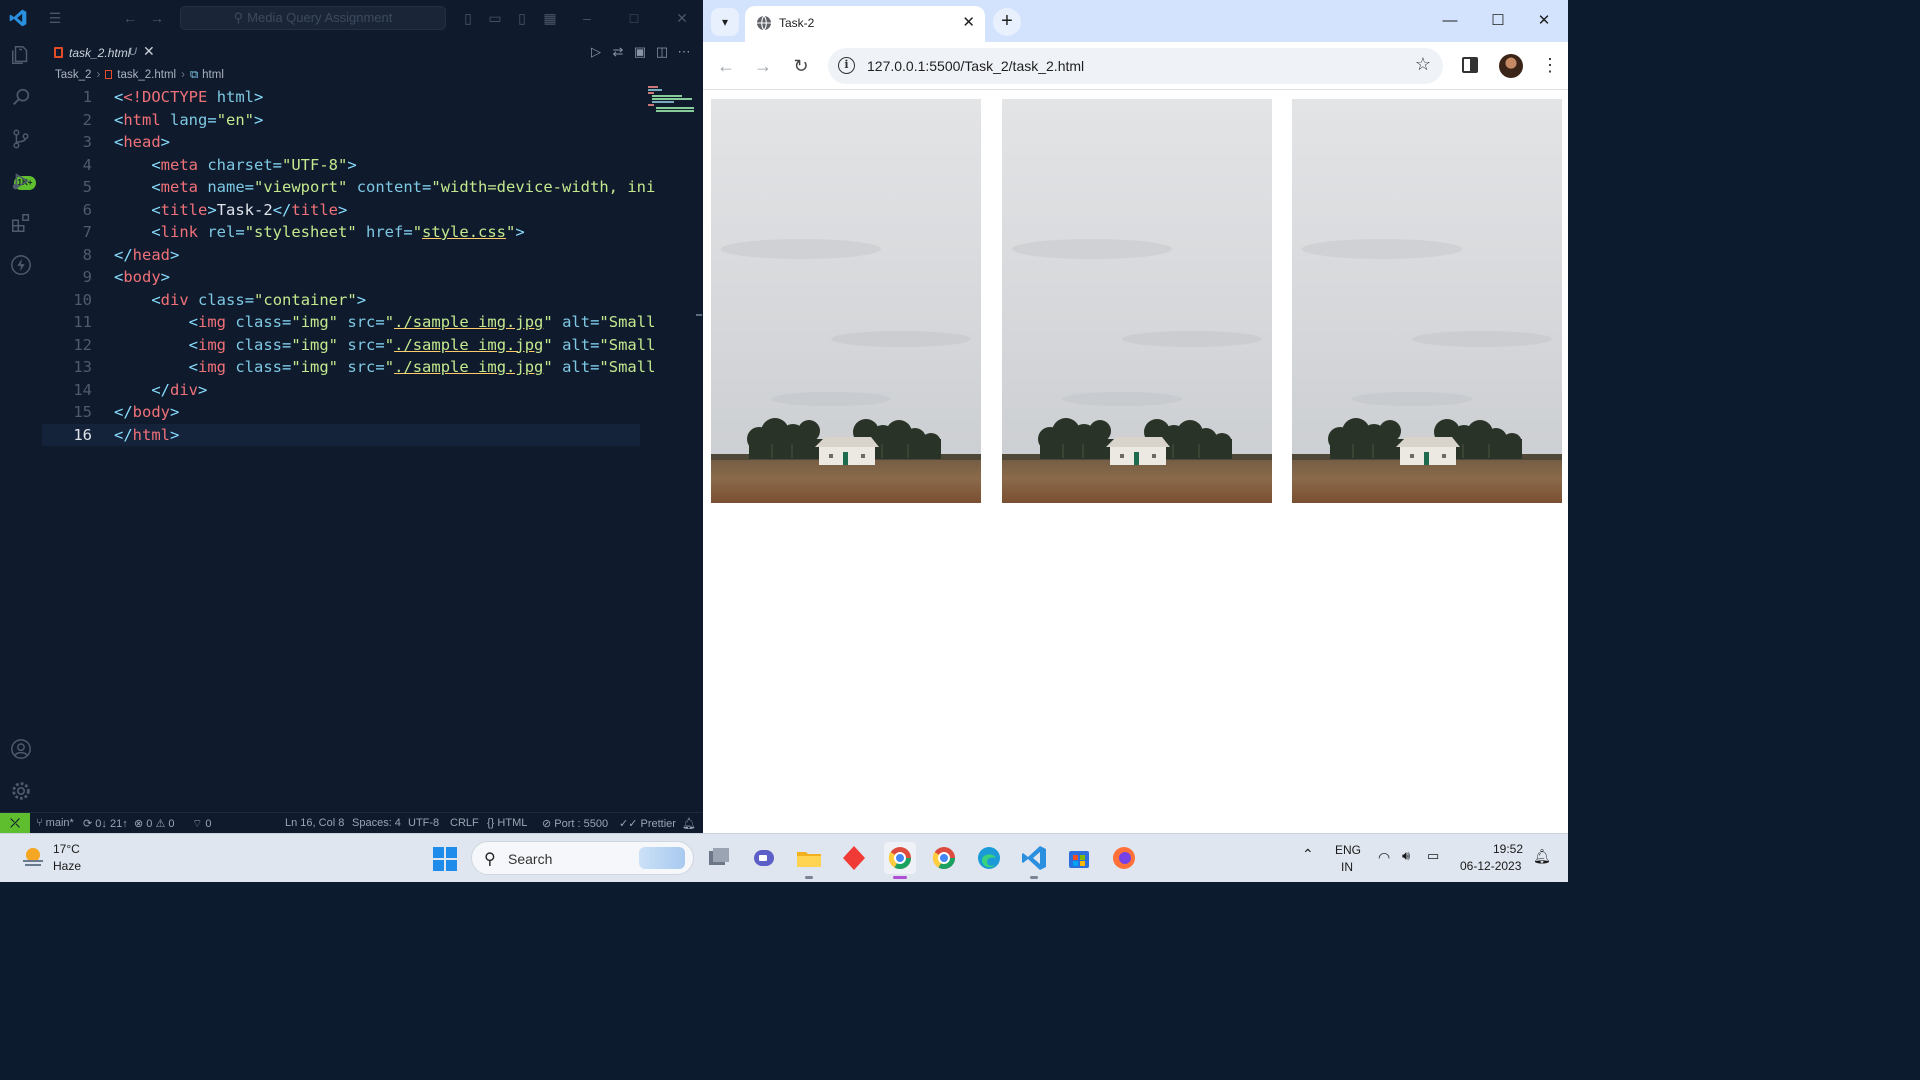 The height and width of the screenshot is (1080, 1920). What do you see at coordinates (139, 824) in the screenshot?
I see `error-icon: ⊗` at bounding box center [139, 824].